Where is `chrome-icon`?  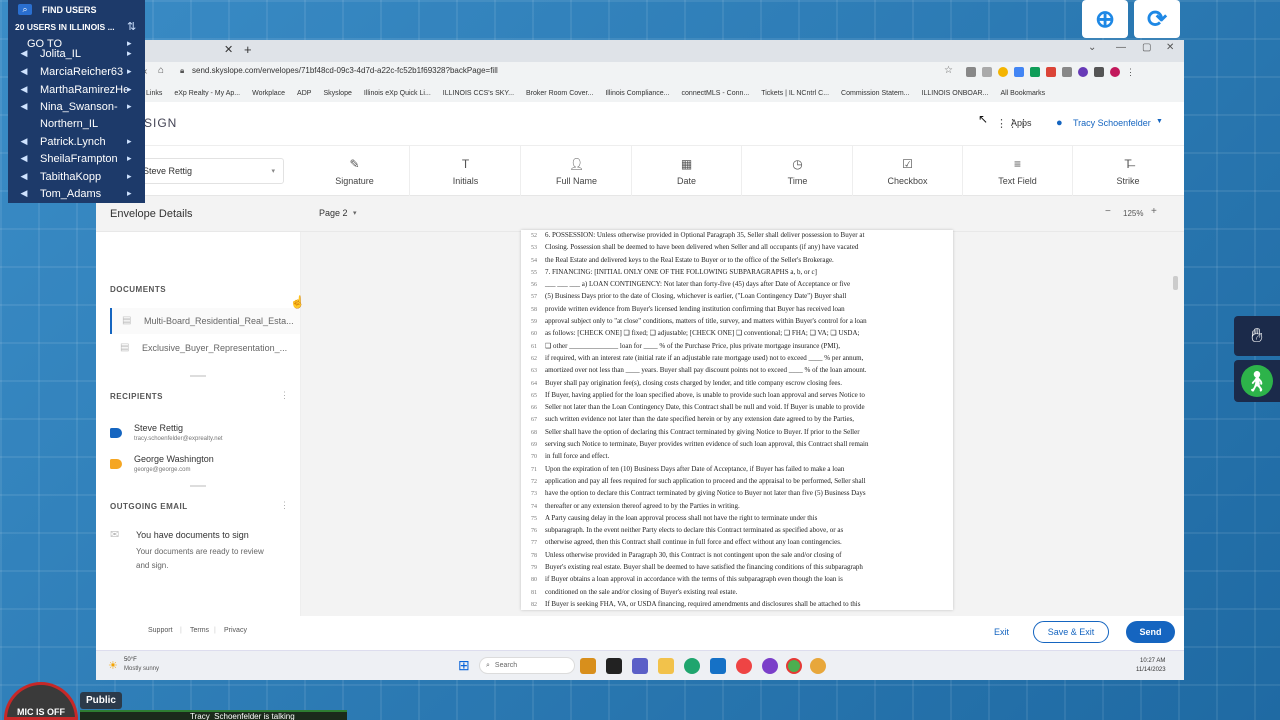
chrome-icon is located at coordinates (794, 666).